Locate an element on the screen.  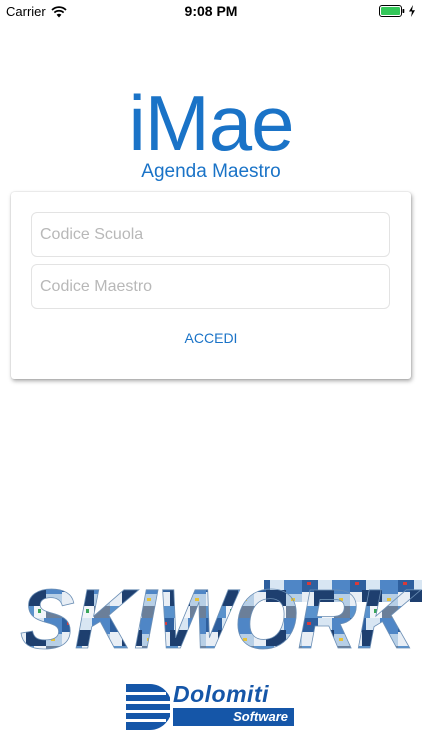
school-code-field is located at coordinates (210, 234).